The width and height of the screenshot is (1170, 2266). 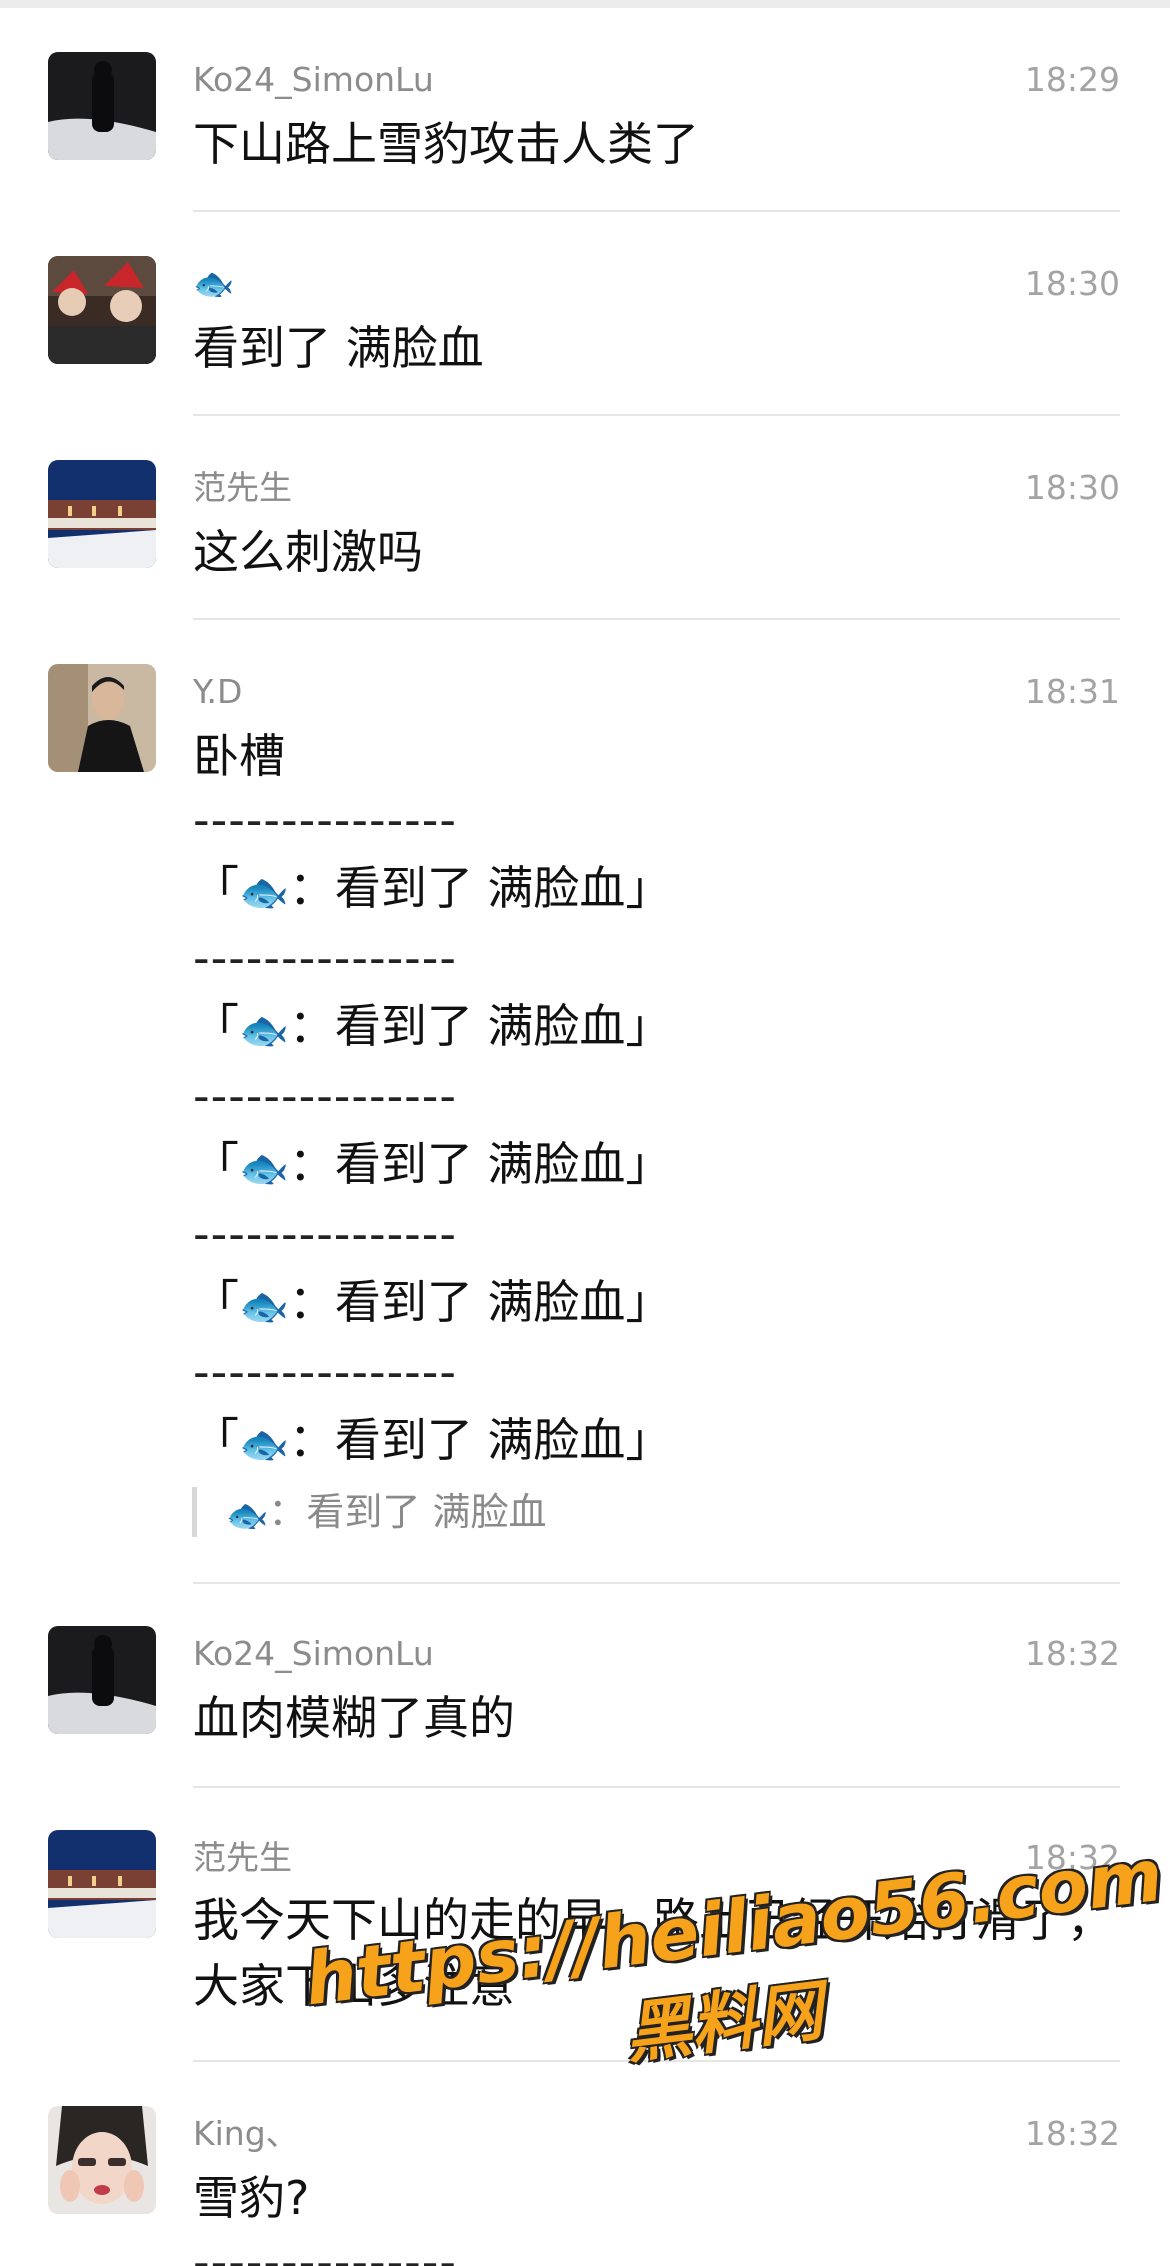 What do you see at coordinates (251, 2198) in the screenshot?
I see `message-text: 雪豹?` at bounding box center [251, 2198].